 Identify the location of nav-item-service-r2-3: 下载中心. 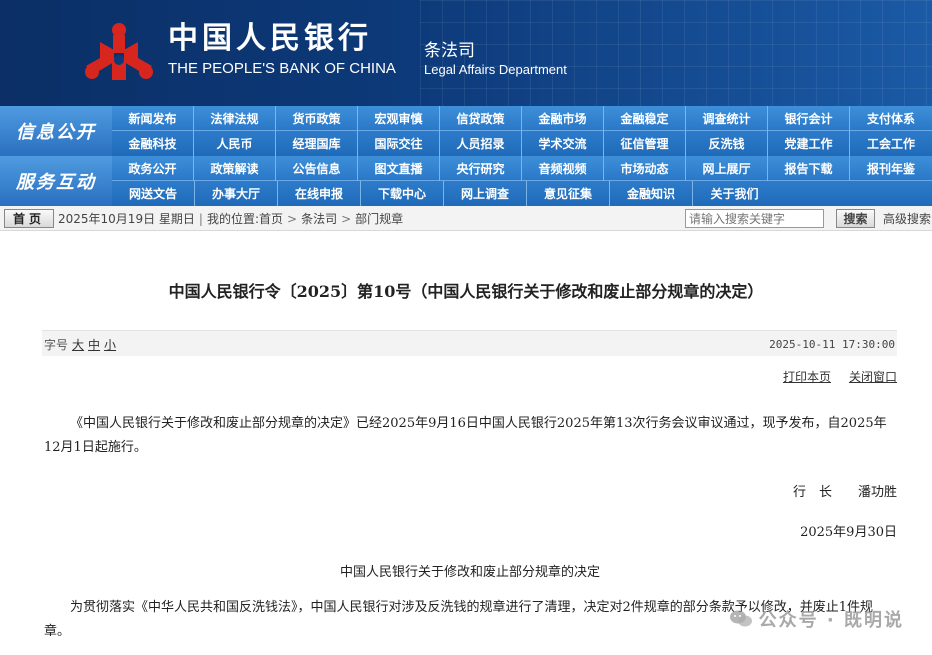
(402, 193).